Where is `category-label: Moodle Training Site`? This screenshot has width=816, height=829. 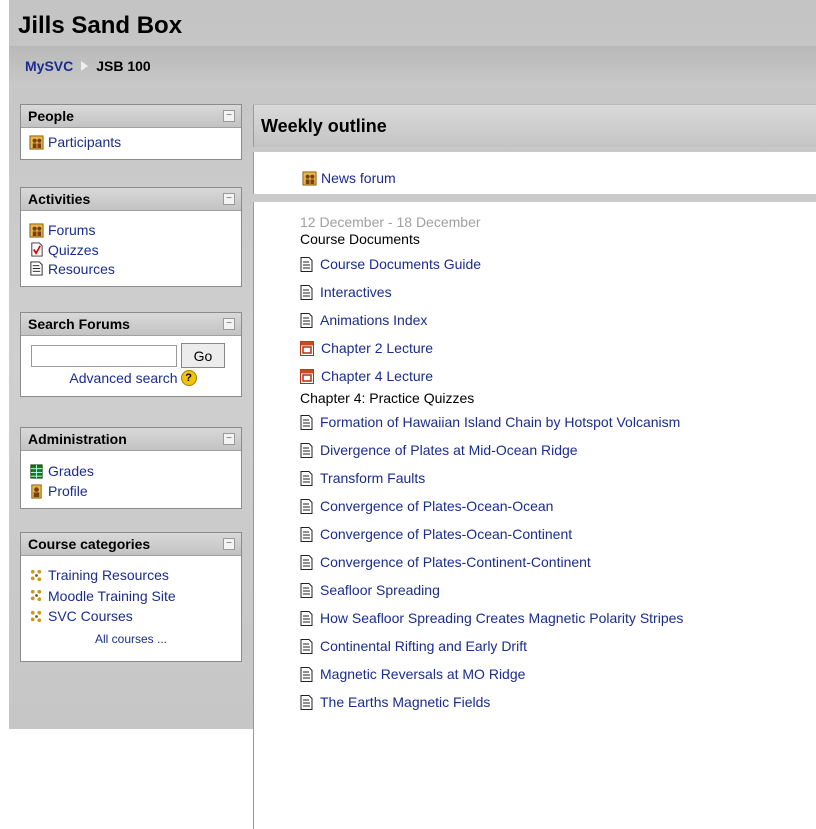 category-label: Moodle Training Site is located at coordinates (112, 595).